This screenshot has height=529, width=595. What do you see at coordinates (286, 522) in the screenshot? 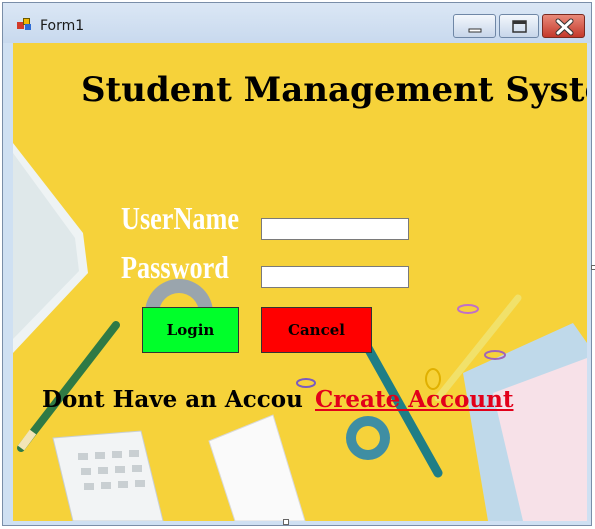
I see `resize-handle-bottom` at bounding box center [286, 522].